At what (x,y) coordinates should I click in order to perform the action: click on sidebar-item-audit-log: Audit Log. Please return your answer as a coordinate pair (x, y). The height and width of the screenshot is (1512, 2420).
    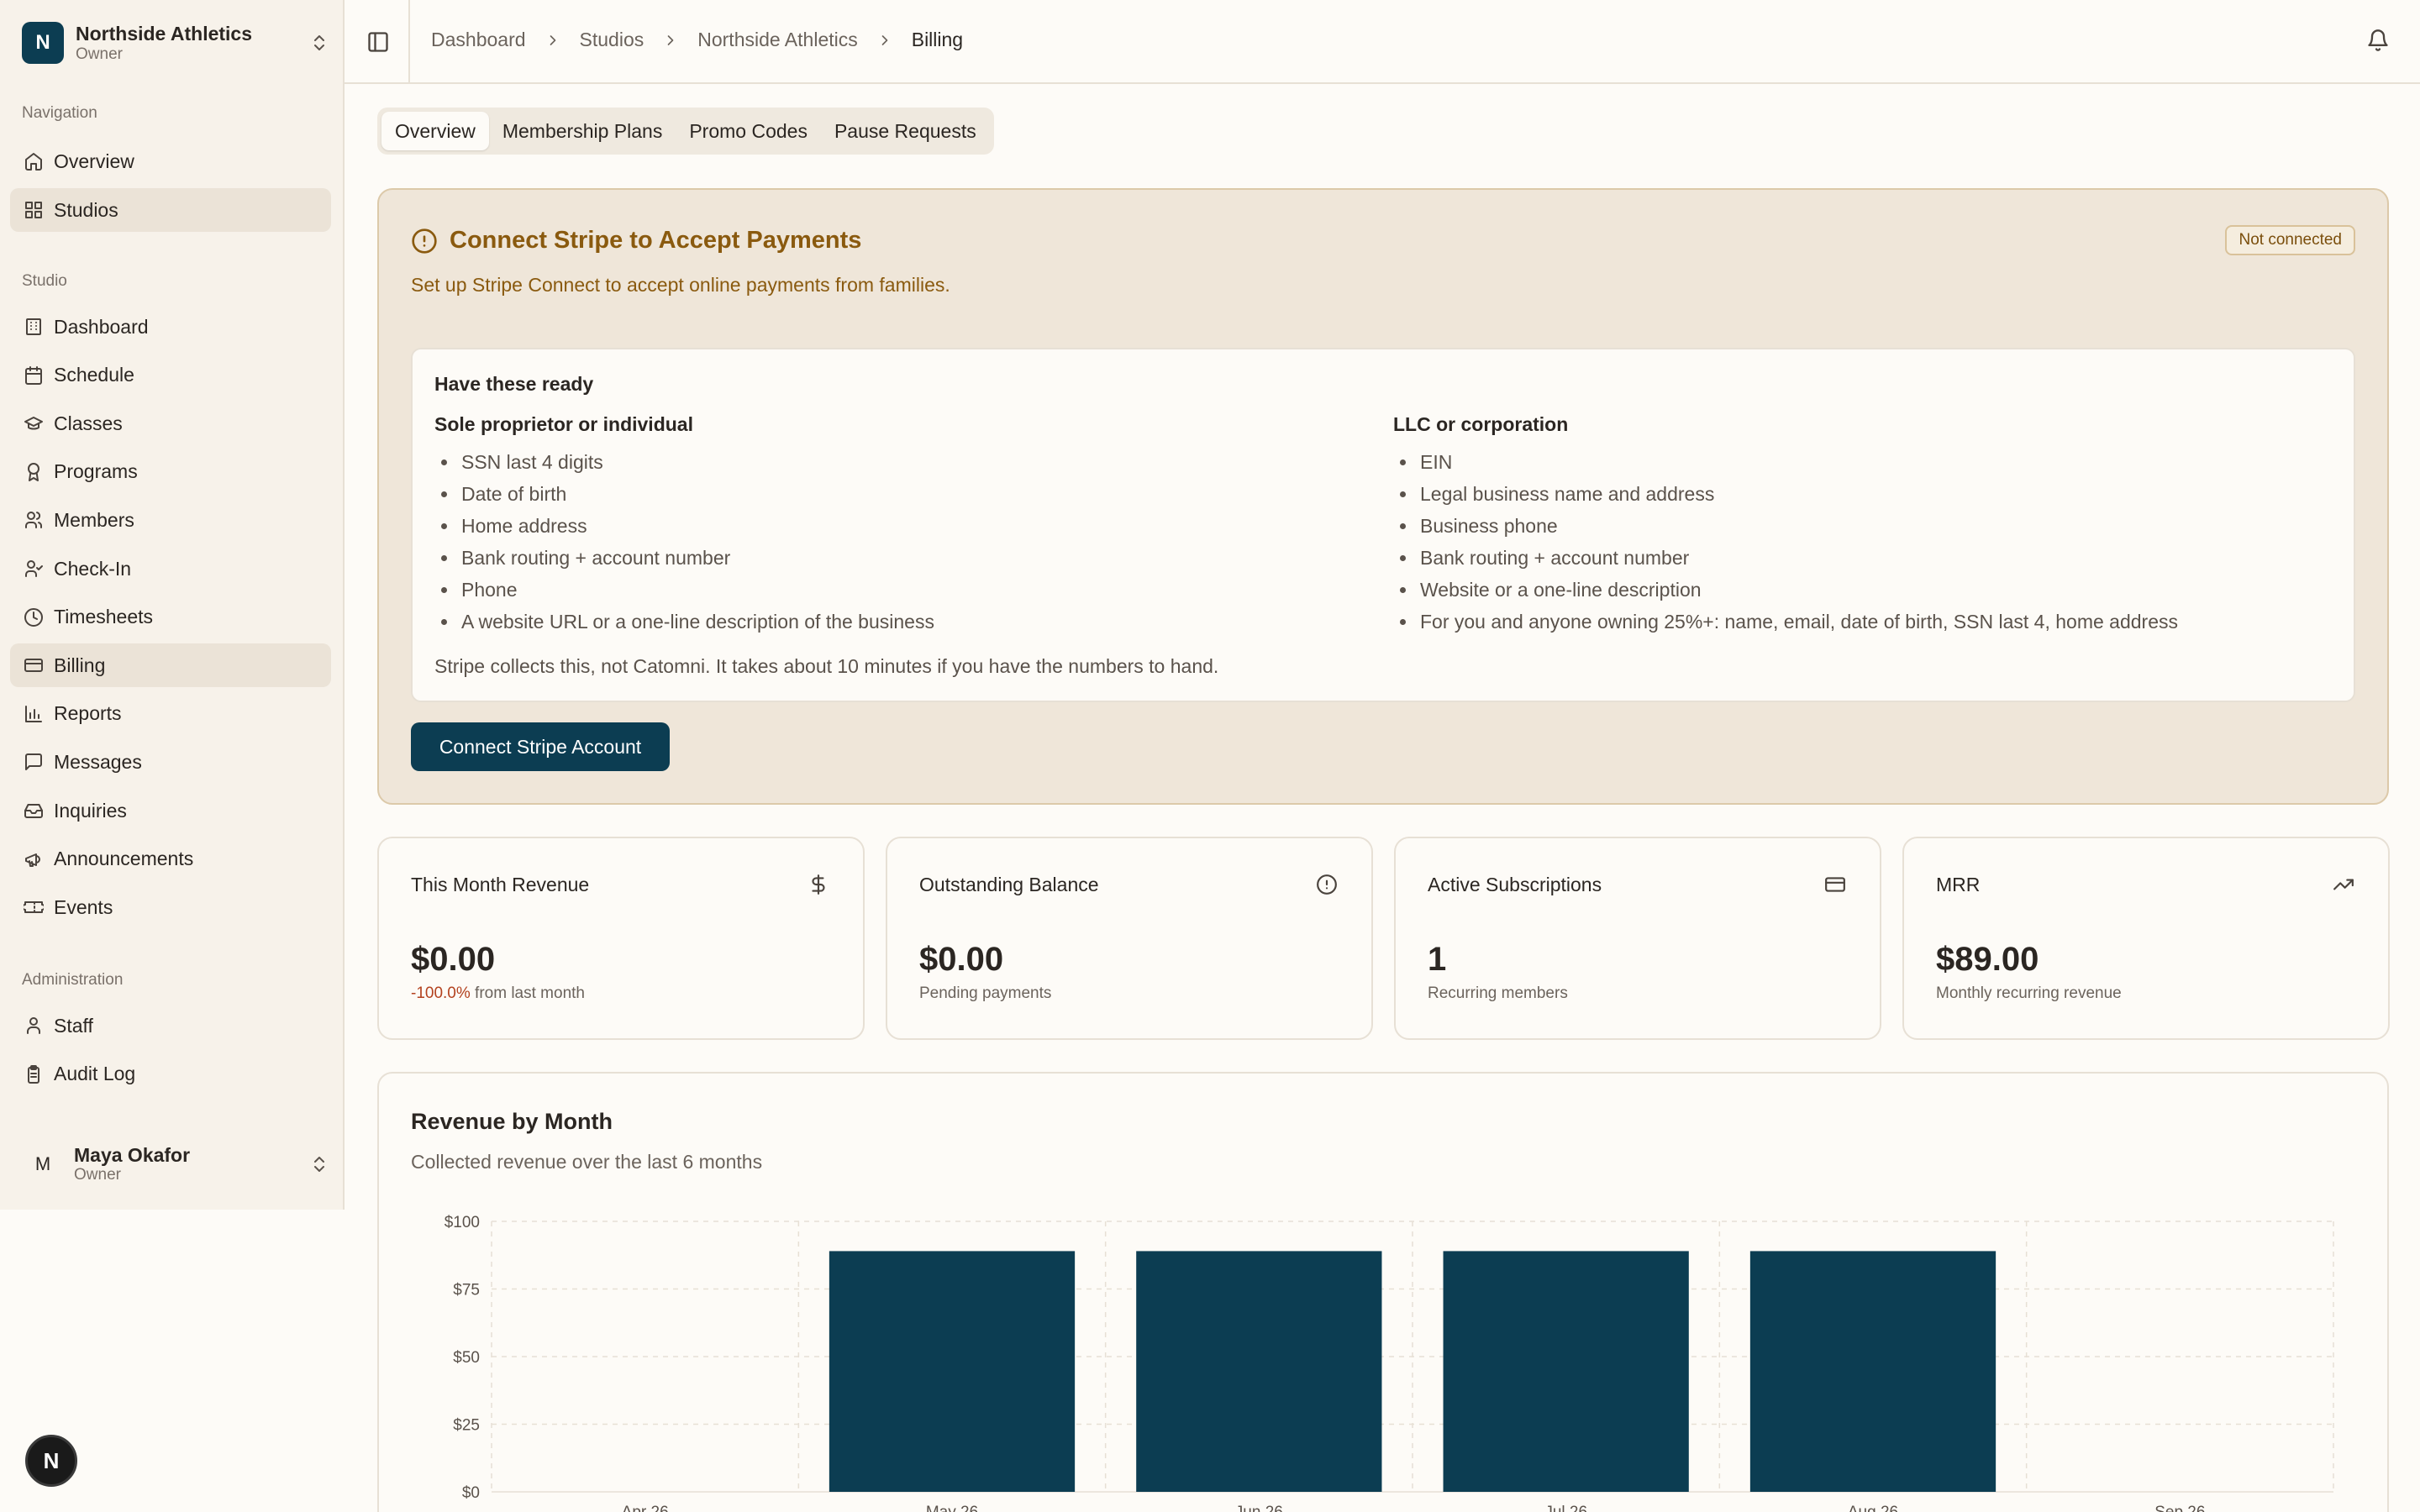
    Looking at the image, I should click on (170, 1074).